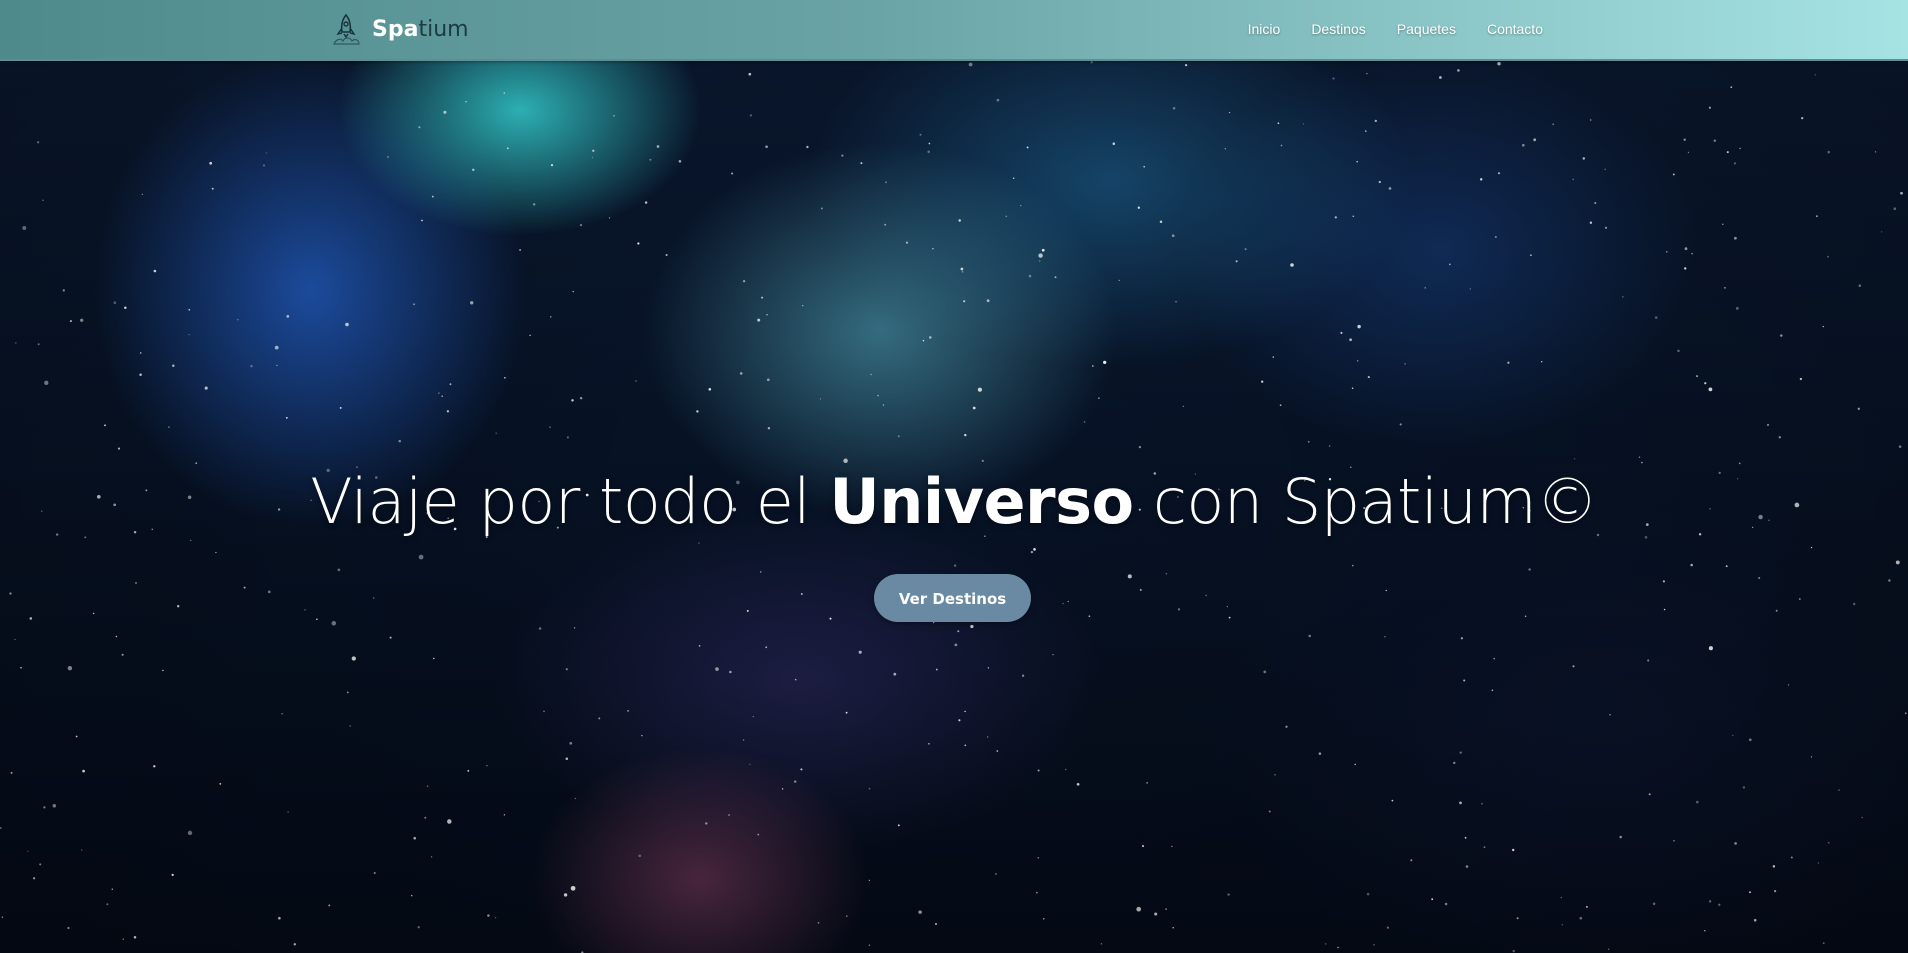 This screenshot has height=953, width=1908. Describe the element at coordinates (570, 501) in the screenshot. I see `hero-title-part1: Viaje por todo el` at that location.